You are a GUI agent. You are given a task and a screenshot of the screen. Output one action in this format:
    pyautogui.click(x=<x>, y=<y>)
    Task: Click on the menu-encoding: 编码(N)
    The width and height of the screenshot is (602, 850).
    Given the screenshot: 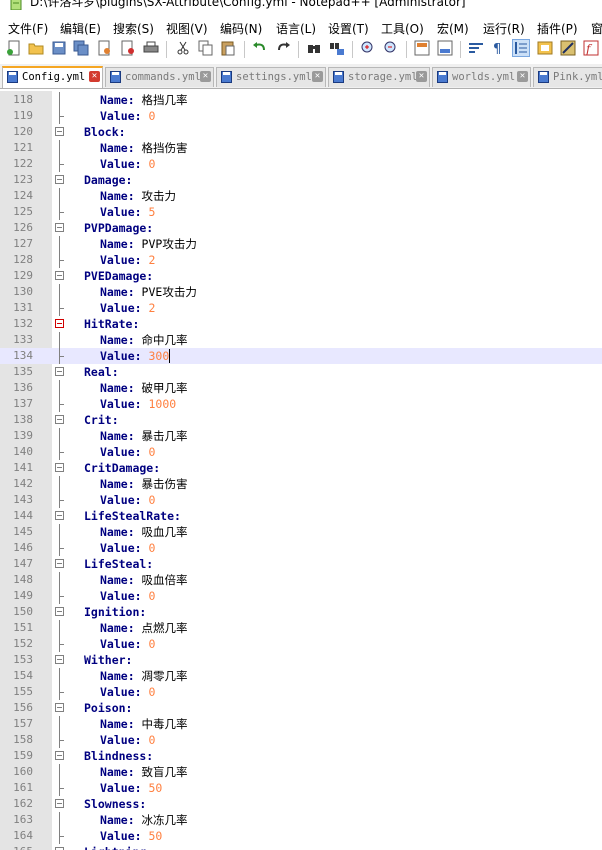 What is the action you would take?
    pyautogui.click(x=241, y=29)
    